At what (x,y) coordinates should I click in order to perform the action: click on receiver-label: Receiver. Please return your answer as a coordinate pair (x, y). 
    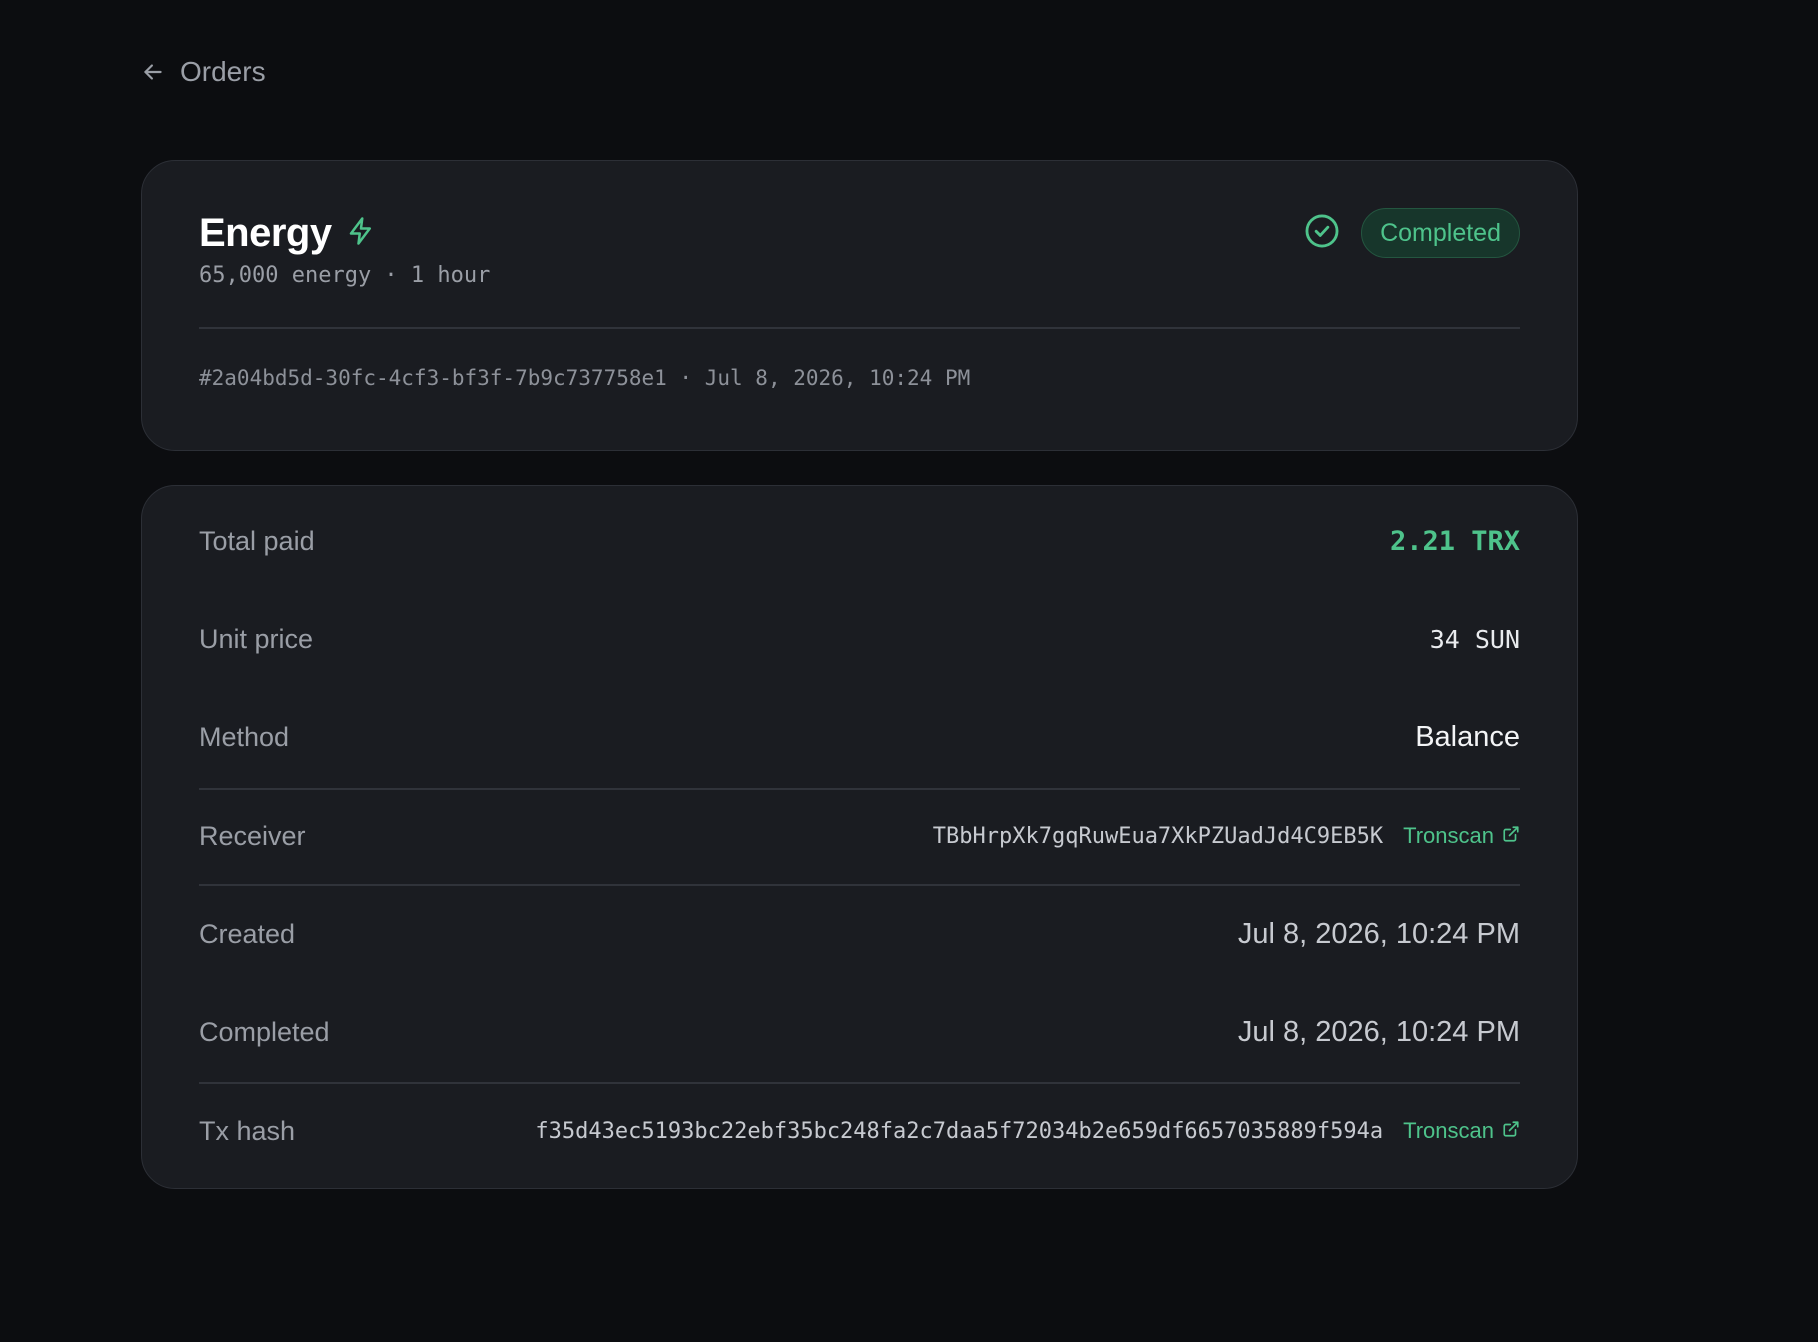
    Looking at the image, I should click on (252, 835).